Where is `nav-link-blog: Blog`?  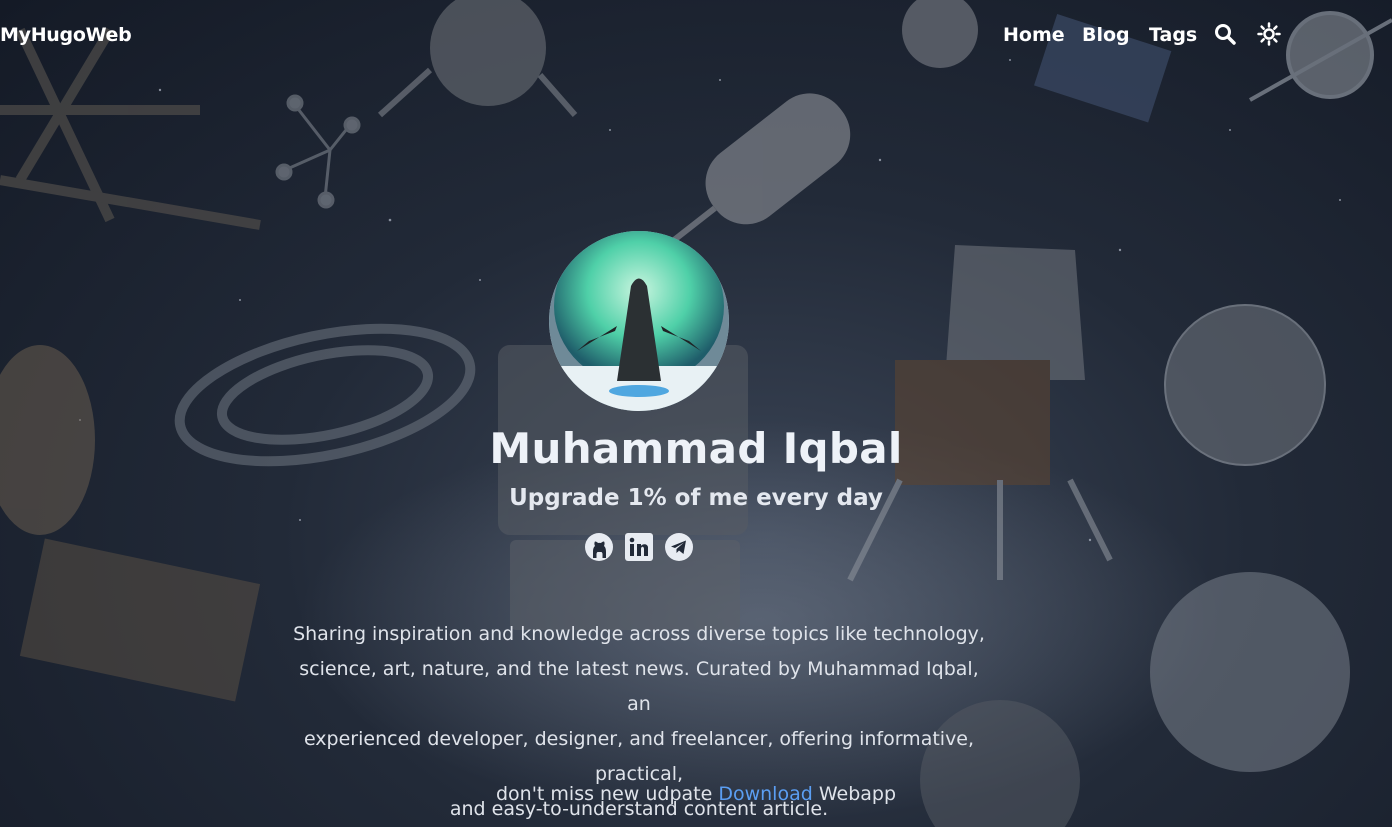
nav-link-blog: Blog is located at coordinates (1106, 35).